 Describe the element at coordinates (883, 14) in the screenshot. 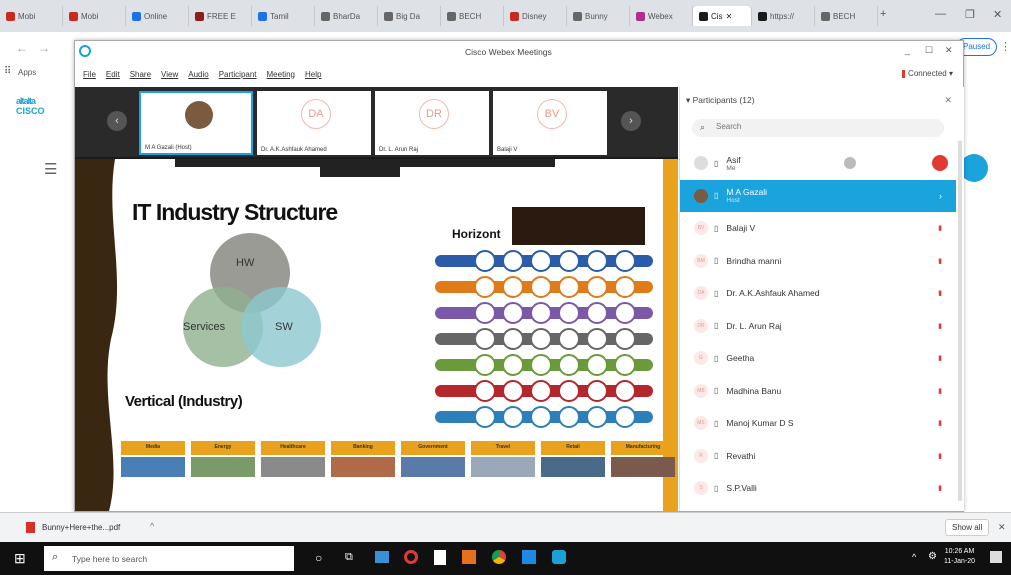

I see `new-tab-button: +` at that location.